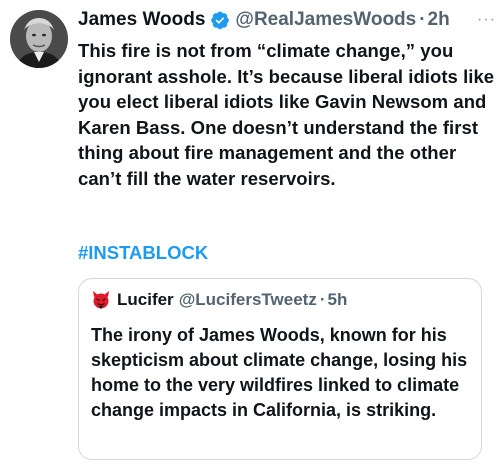  Describe the element at coordinates (143, 252) in the screenshot. I see `hashtag-link: #INSTABLOCK` at that location.